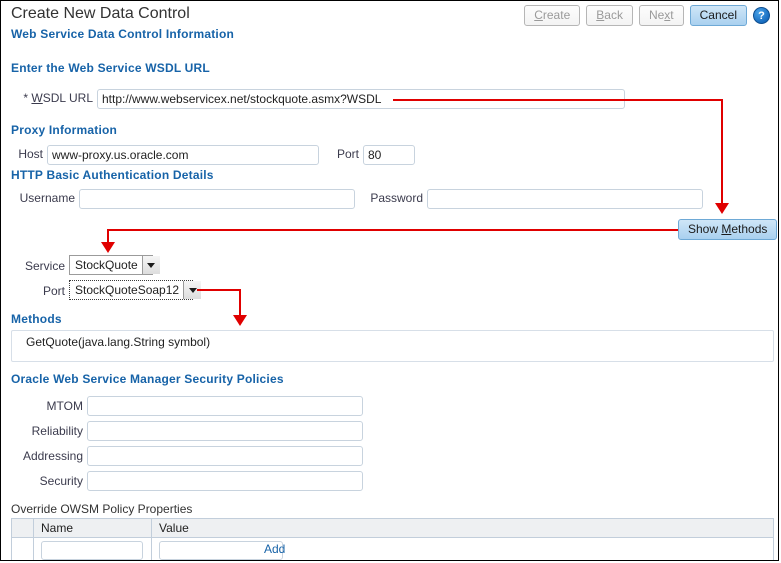 Image resolution: width=781 pixels, height=563 pixels. I want to click on override-section-heading: Override OWSM Policy Properties, so click(102, 509).